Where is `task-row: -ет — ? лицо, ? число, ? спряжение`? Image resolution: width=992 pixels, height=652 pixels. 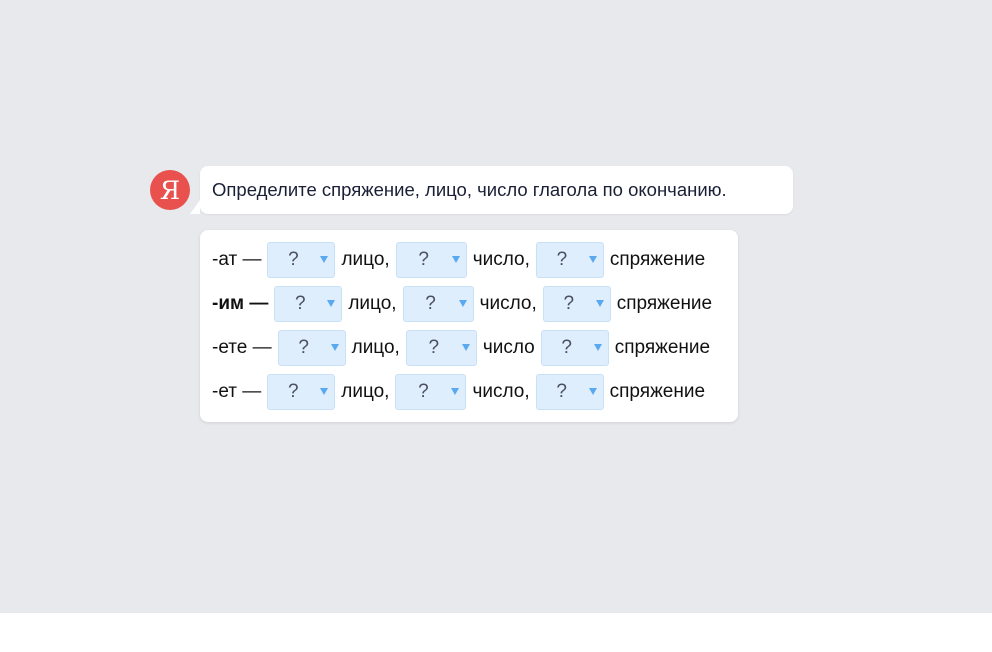 task-row: -ет — ? лицо, ? число, ? спряжение is located at coordinates (461, 392).